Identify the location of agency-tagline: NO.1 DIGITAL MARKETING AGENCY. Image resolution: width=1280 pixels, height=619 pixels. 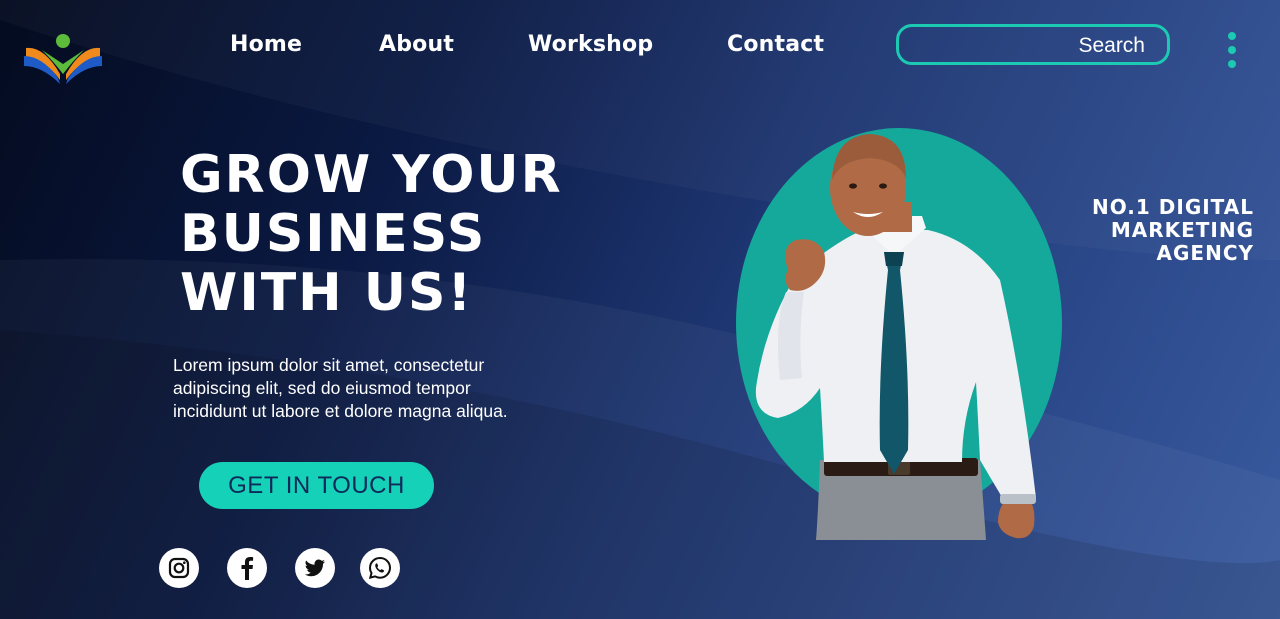
(1173, 230).